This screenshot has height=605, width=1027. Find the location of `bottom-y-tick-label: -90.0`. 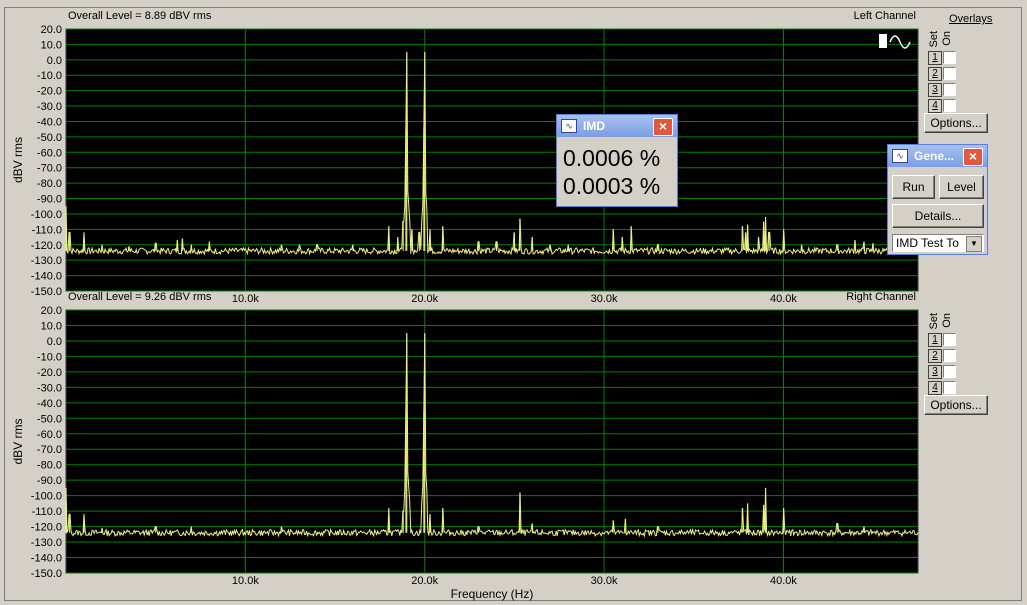

bottom-y-tick-label: -90.0 is located at coordinates (49, 481).